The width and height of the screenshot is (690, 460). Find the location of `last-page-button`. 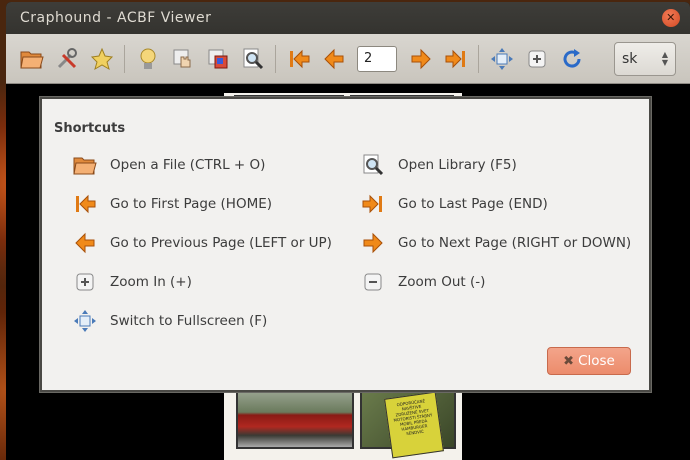

last-page-button is located at coordinates (456, 59).